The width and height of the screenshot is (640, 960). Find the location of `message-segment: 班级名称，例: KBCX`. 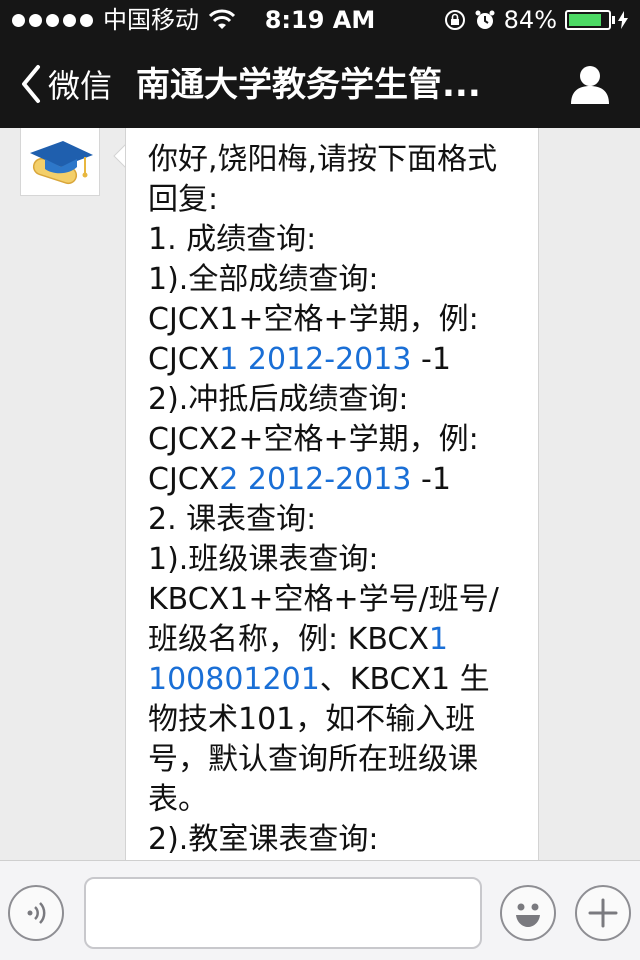

message-segment: 班级名称，例: KBCX is located at coordinates (288, 639).